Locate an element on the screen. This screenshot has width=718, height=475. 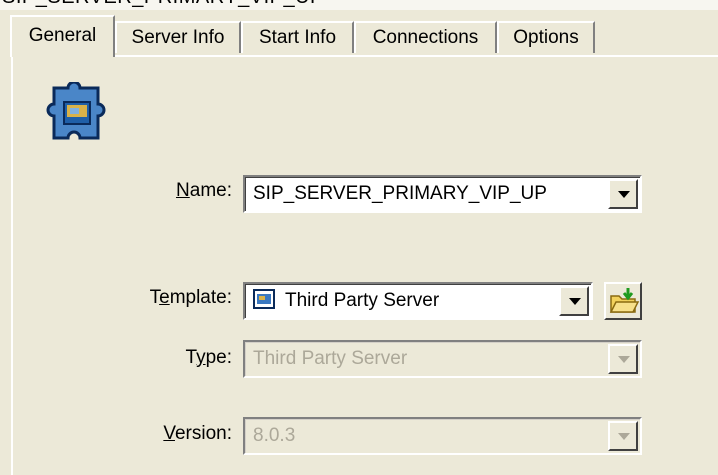
tab-connections: Connections is located at coordinates (425, 37).